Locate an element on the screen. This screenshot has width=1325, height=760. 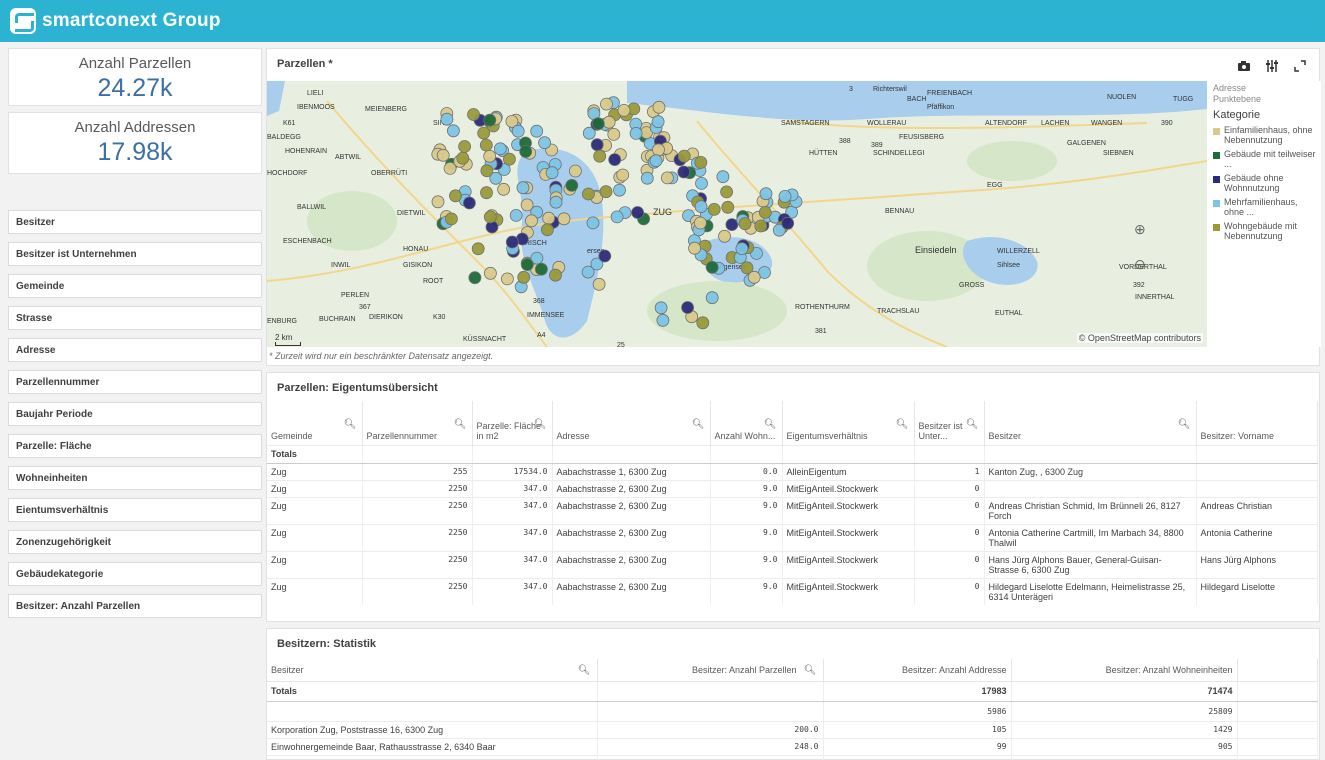
filter-zonenzugehoerigkeit: Zonenzugehörigkeit is located at coordinates (135, 542).